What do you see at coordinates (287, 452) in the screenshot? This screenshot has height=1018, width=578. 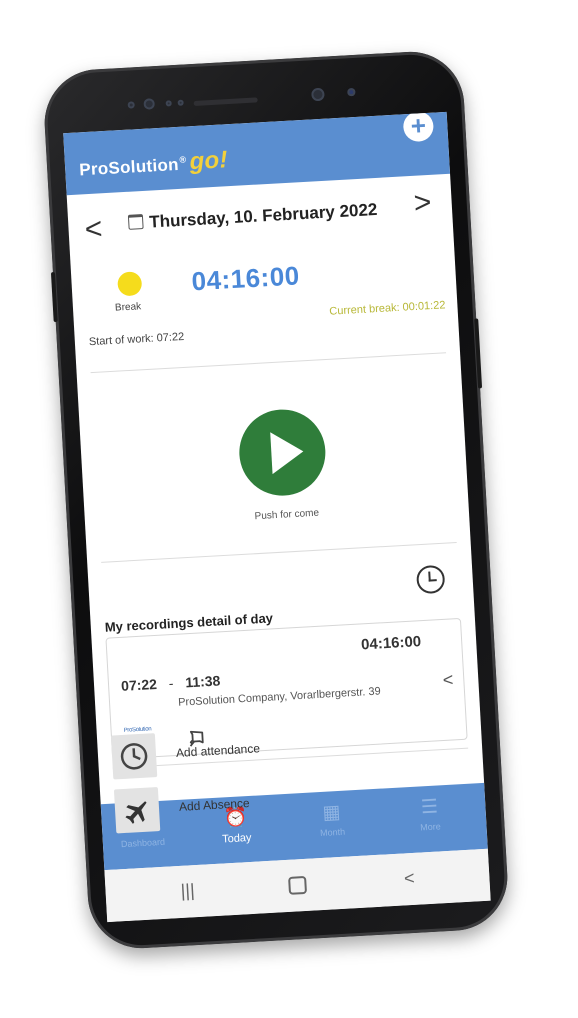 I see `play-icon` at bounding box center [287, 452].